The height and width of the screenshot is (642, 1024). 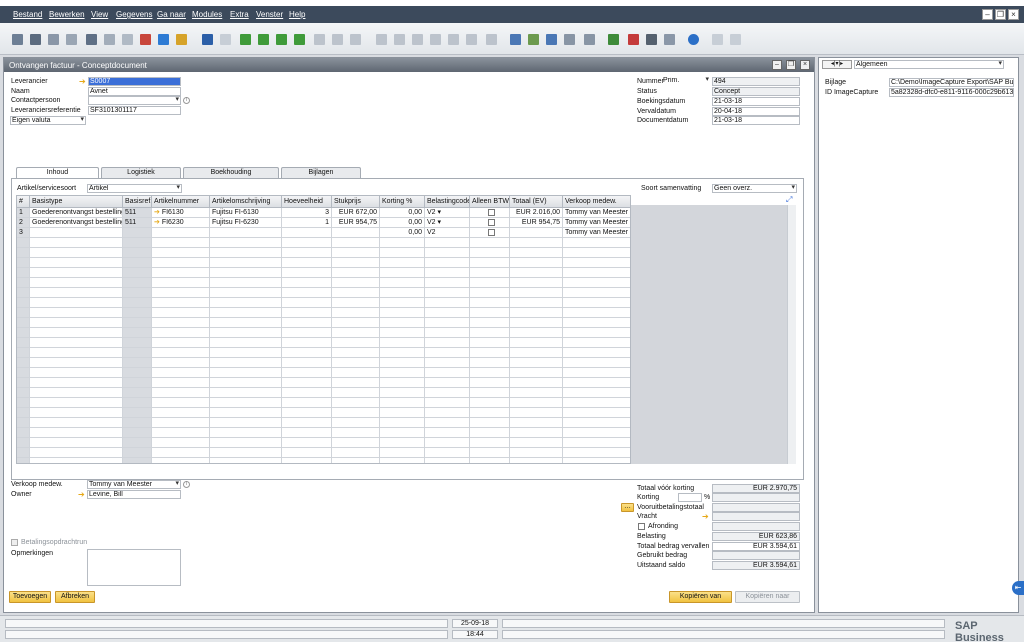 What do you see at coordinates (356, 213) in the screenshot?
I see `grid-cell: EUR 672,00` at bounding box center [356, 213].